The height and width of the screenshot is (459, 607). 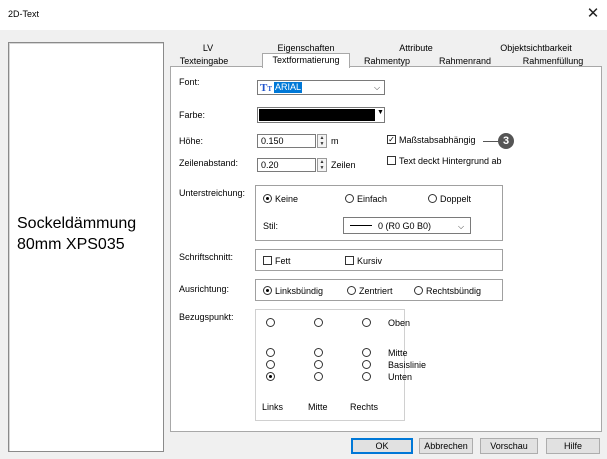 I want to click on radio-unten-mitte, so click(x=318, y=376).